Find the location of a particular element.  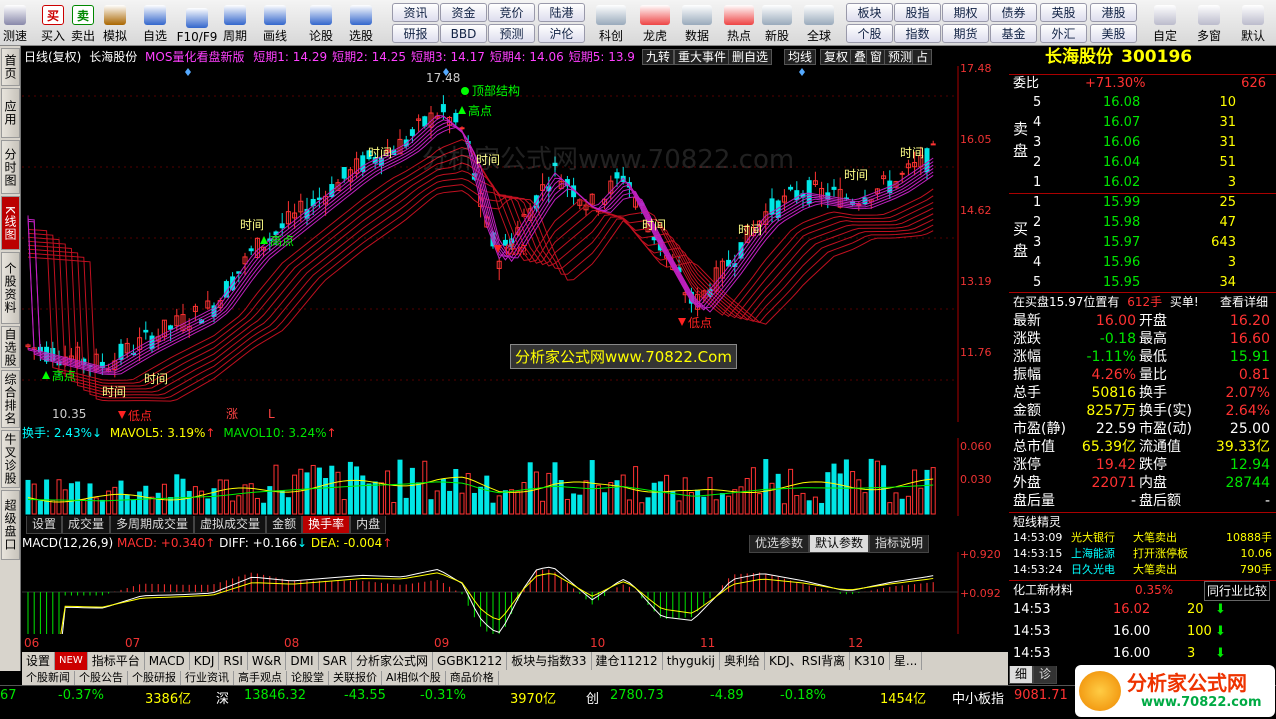

toolbar-btn-1: 资金 is located at coordinates (463, 12).